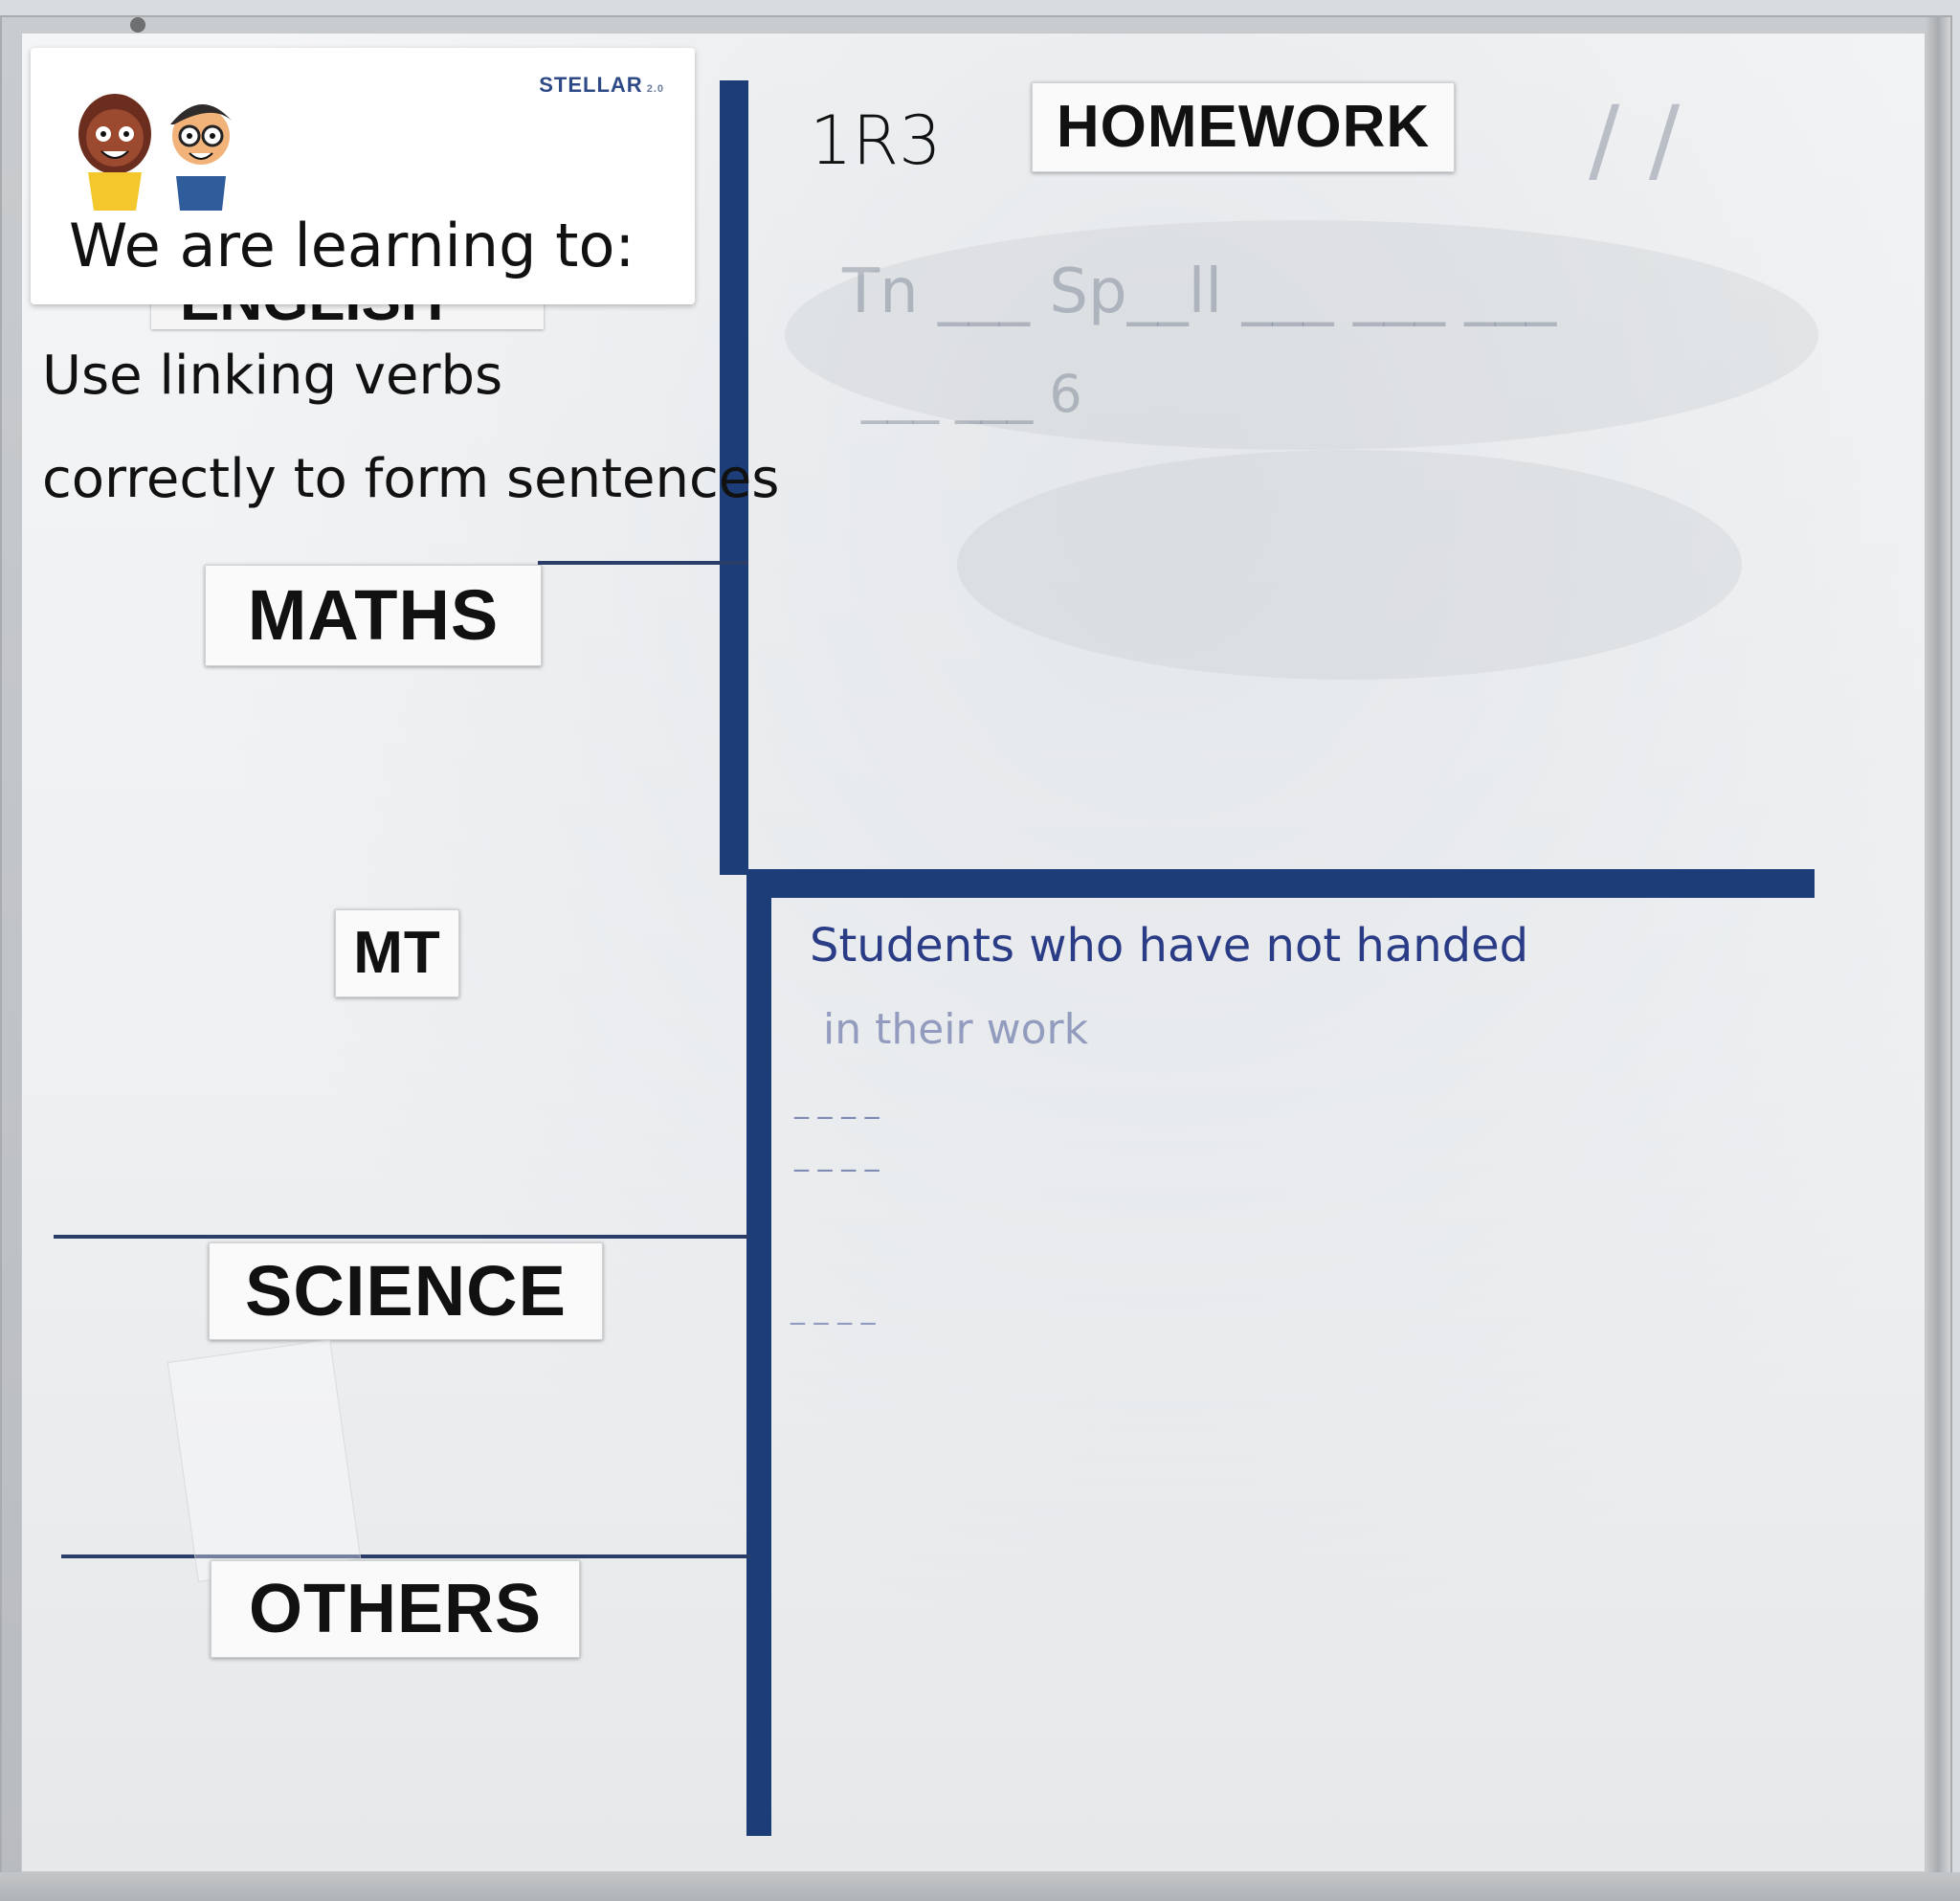 This screenshot has height=1901, width=1960. I want to click on erased-writing: / /, so click(1635, 140).